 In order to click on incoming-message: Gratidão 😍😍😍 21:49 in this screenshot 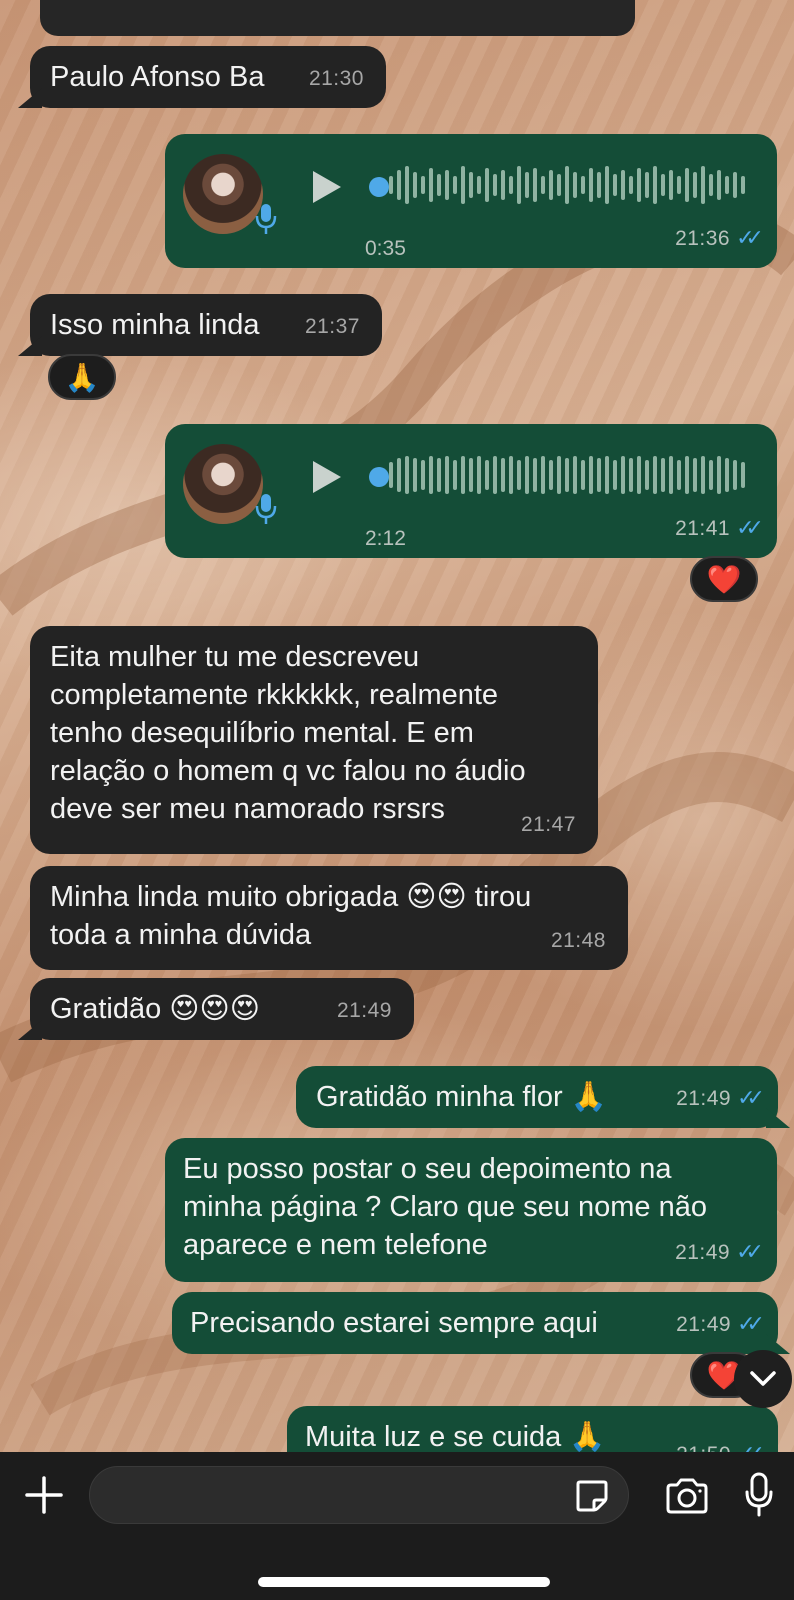, I will do `click(222, 1009)`.